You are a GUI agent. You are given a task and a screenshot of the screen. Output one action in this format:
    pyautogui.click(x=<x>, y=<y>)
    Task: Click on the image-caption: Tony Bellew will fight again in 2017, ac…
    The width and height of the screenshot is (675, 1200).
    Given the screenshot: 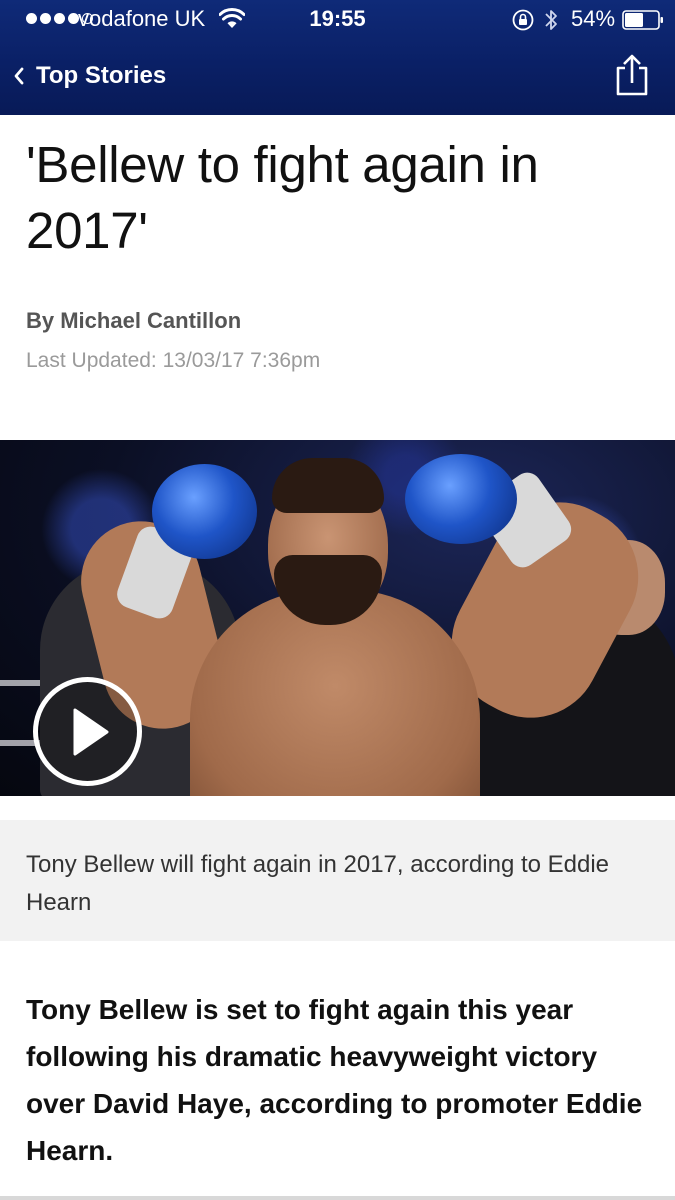 What is the action you would take?
    pyautogui.click(x=337, y=880)
    